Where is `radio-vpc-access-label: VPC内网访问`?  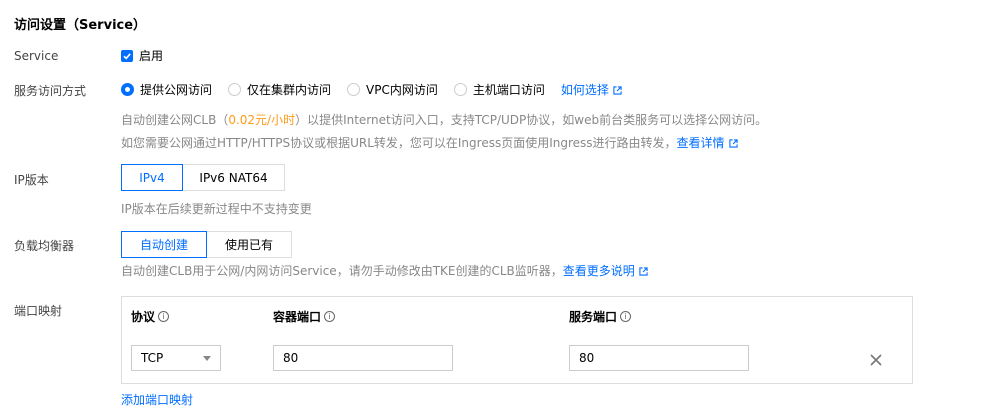 radio-vpc-access-label: VPC内网访问 is located at coordinates (402, 90).